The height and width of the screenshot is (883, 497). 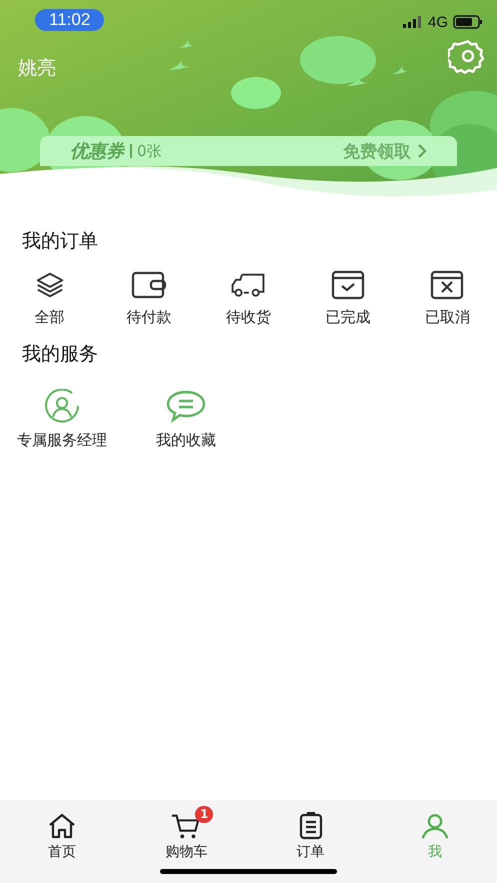 What do you see at coordinates (186, 826) in the screenshot?
I see `cart-icon` at bounding box center [186, 826].